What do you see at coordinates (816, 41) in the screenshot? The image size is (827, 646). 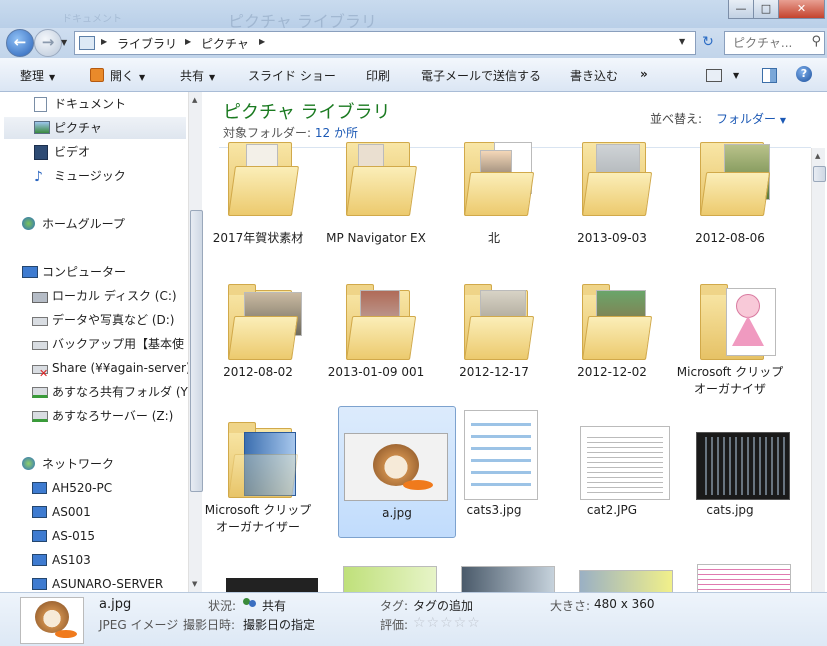 I see `search-icon: ⚲` at bounding box center [816, 41].